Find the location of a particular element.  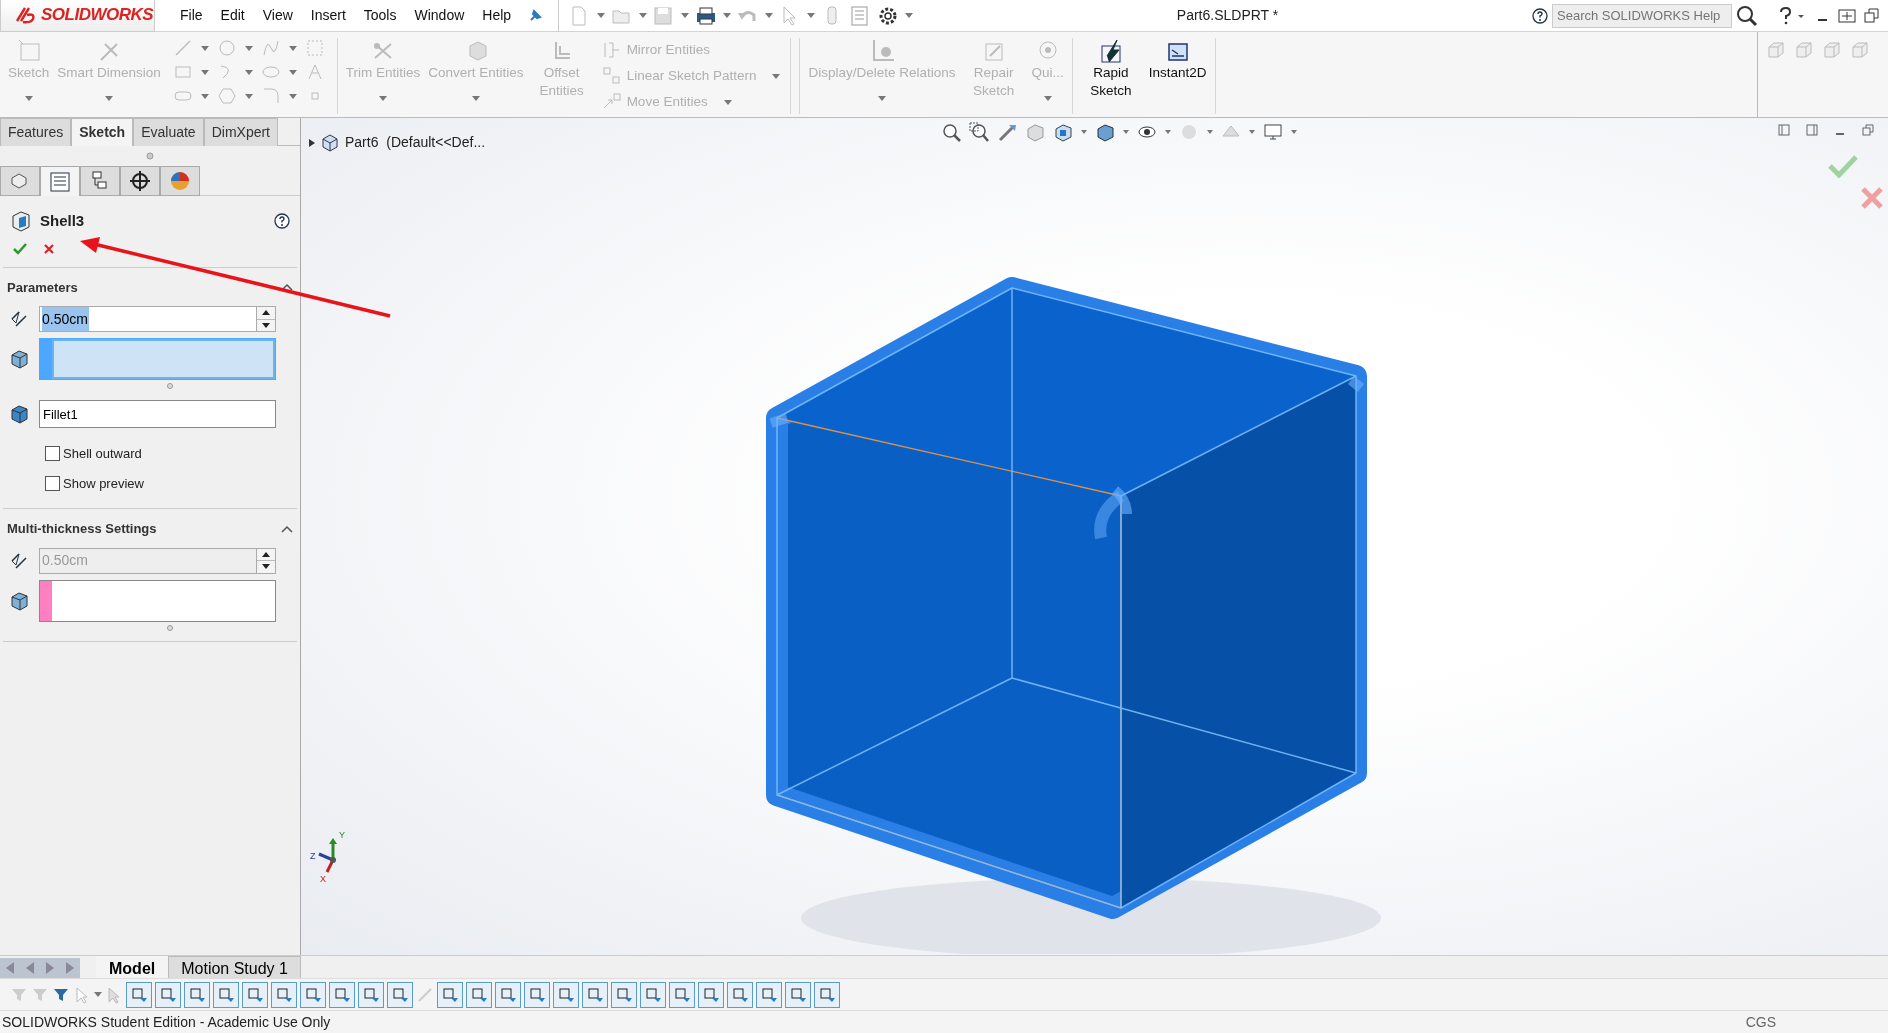

menu-item: Insert is located at coordinates (328, 15).